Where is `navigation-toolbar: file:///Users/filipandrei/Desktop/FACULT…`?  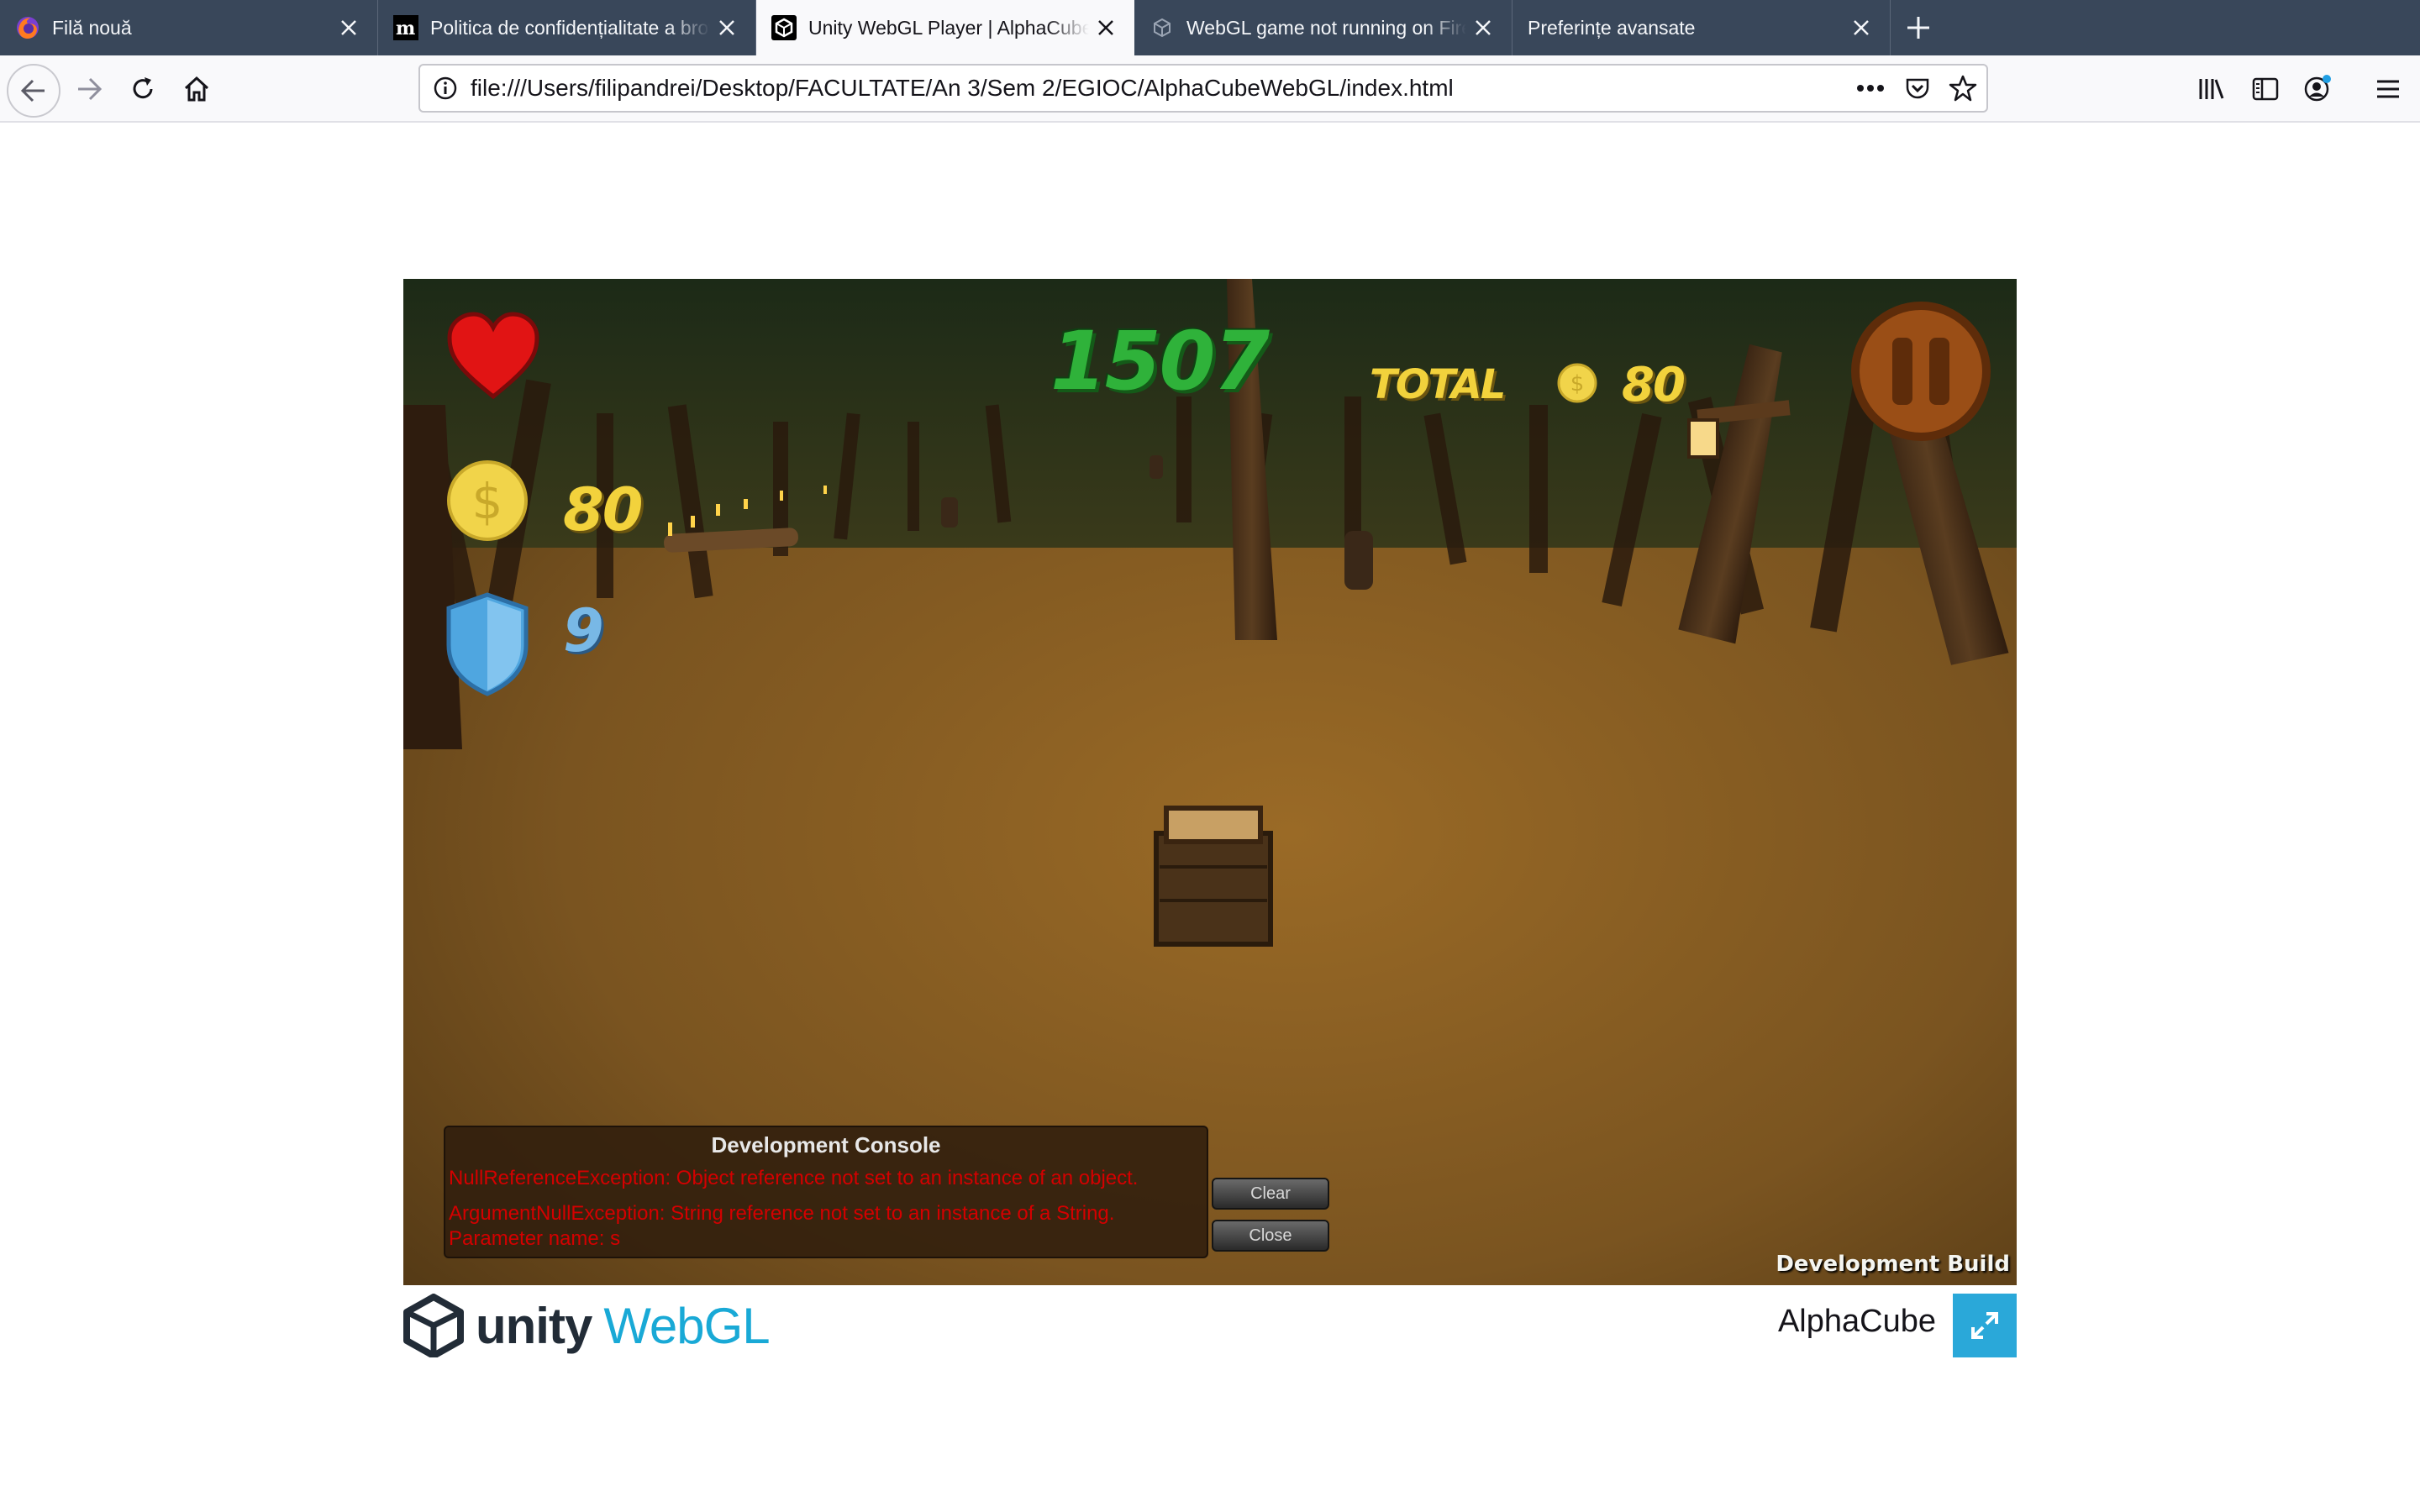 navigation-toolbar: file:///Users/filipandrei/Desktop/FACULT… is located at coordinates (1210, 89).